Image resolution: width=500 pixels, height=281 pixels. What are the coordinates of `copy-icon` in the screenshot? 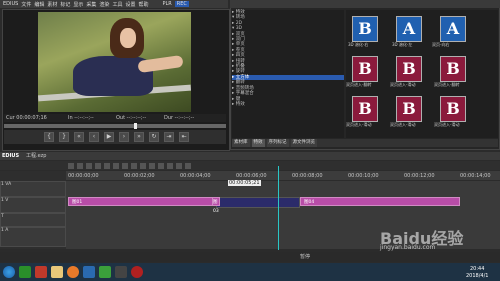 It's located at (125, 165).